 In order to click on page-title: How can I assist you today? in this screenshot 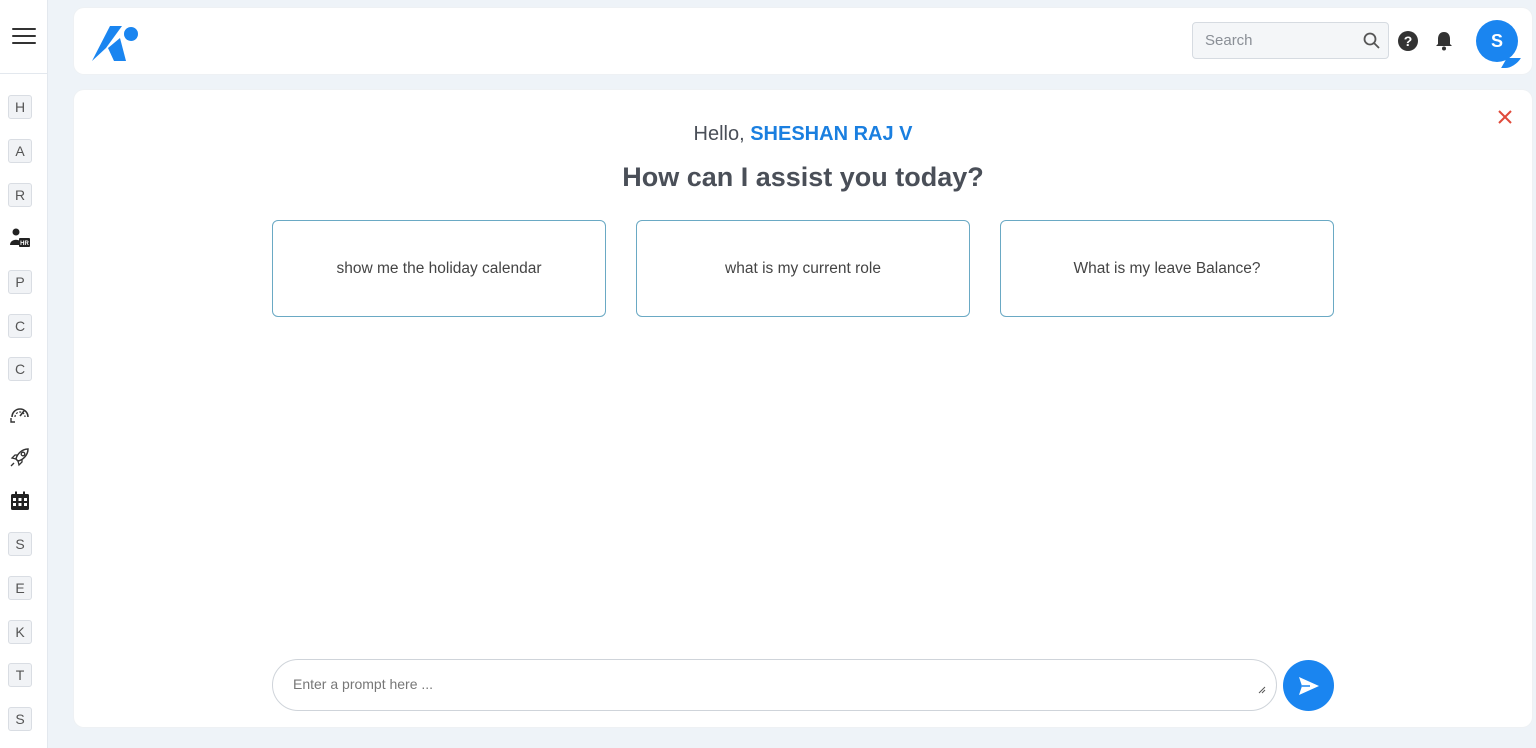, I will do `click(803, 177)`.